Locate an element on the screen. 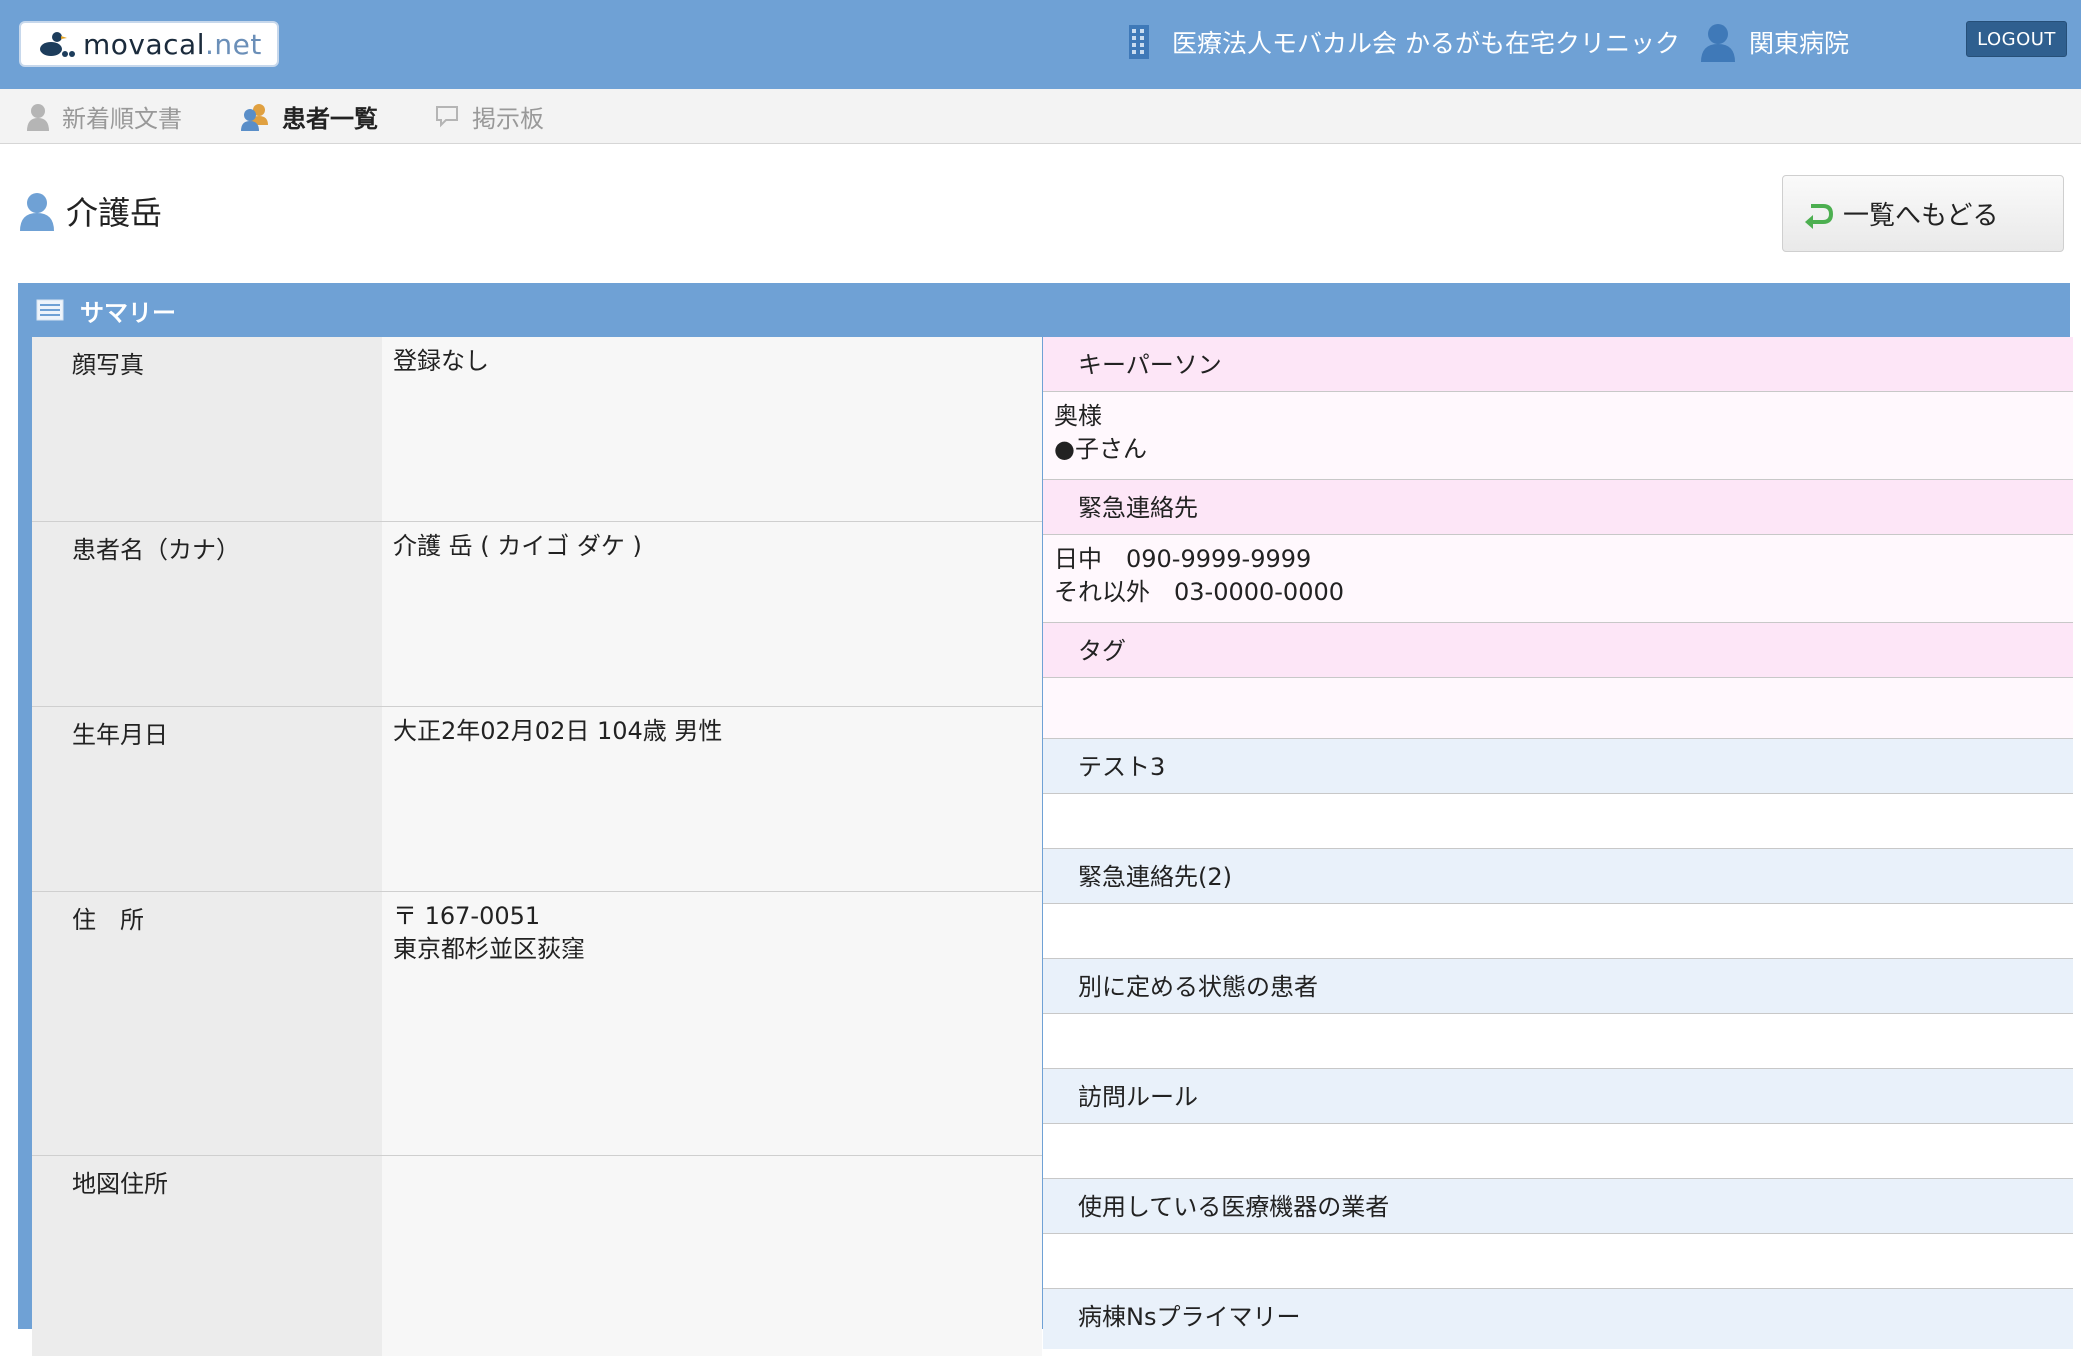 The height and width of the screenshot is (1356, 2081). emergency-contact-value: 日中 090-9999-9999 それ以外 03-0000-0000 is located at coordinates (1558, 579).